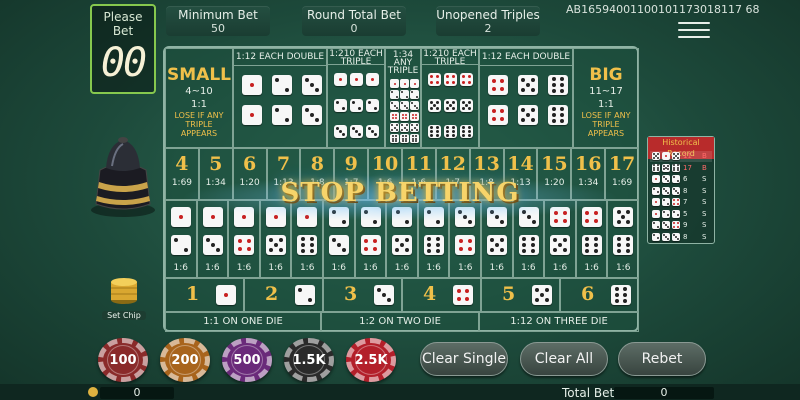  I want to click on bet-single-1: 1, so click(204, 295).